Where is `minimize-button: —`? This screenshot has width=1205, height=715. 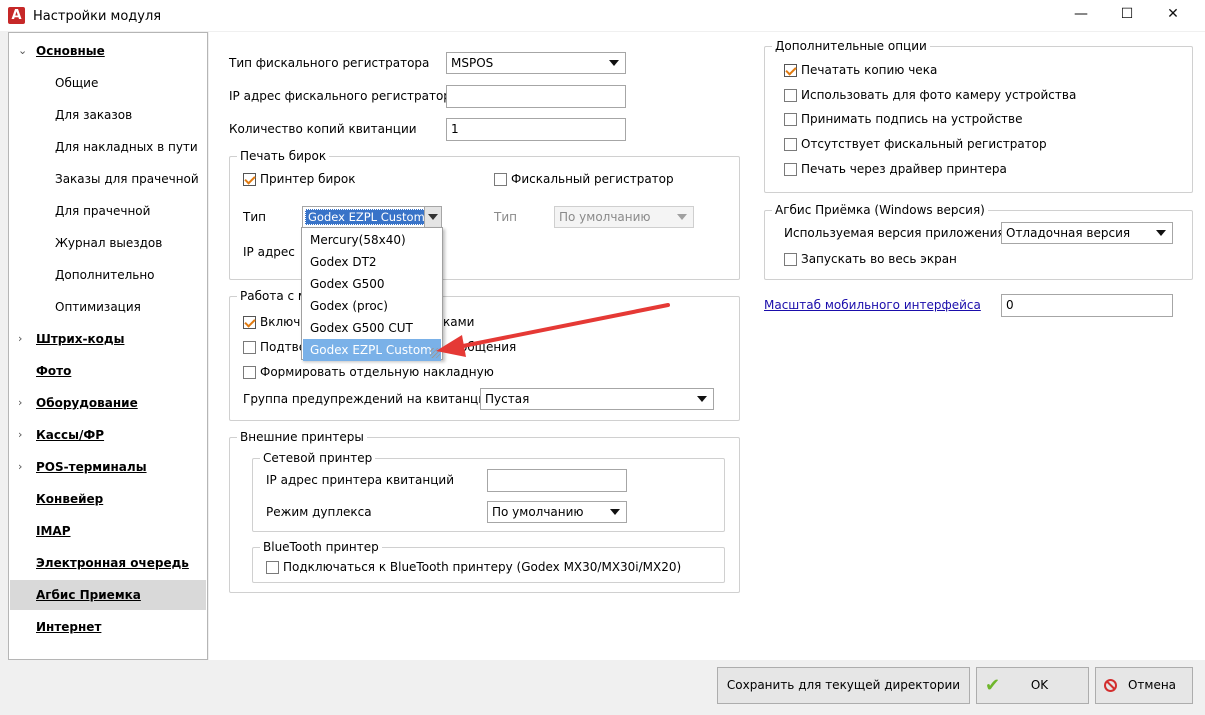 minimize-button: — is located at coordinates (1081, 15).